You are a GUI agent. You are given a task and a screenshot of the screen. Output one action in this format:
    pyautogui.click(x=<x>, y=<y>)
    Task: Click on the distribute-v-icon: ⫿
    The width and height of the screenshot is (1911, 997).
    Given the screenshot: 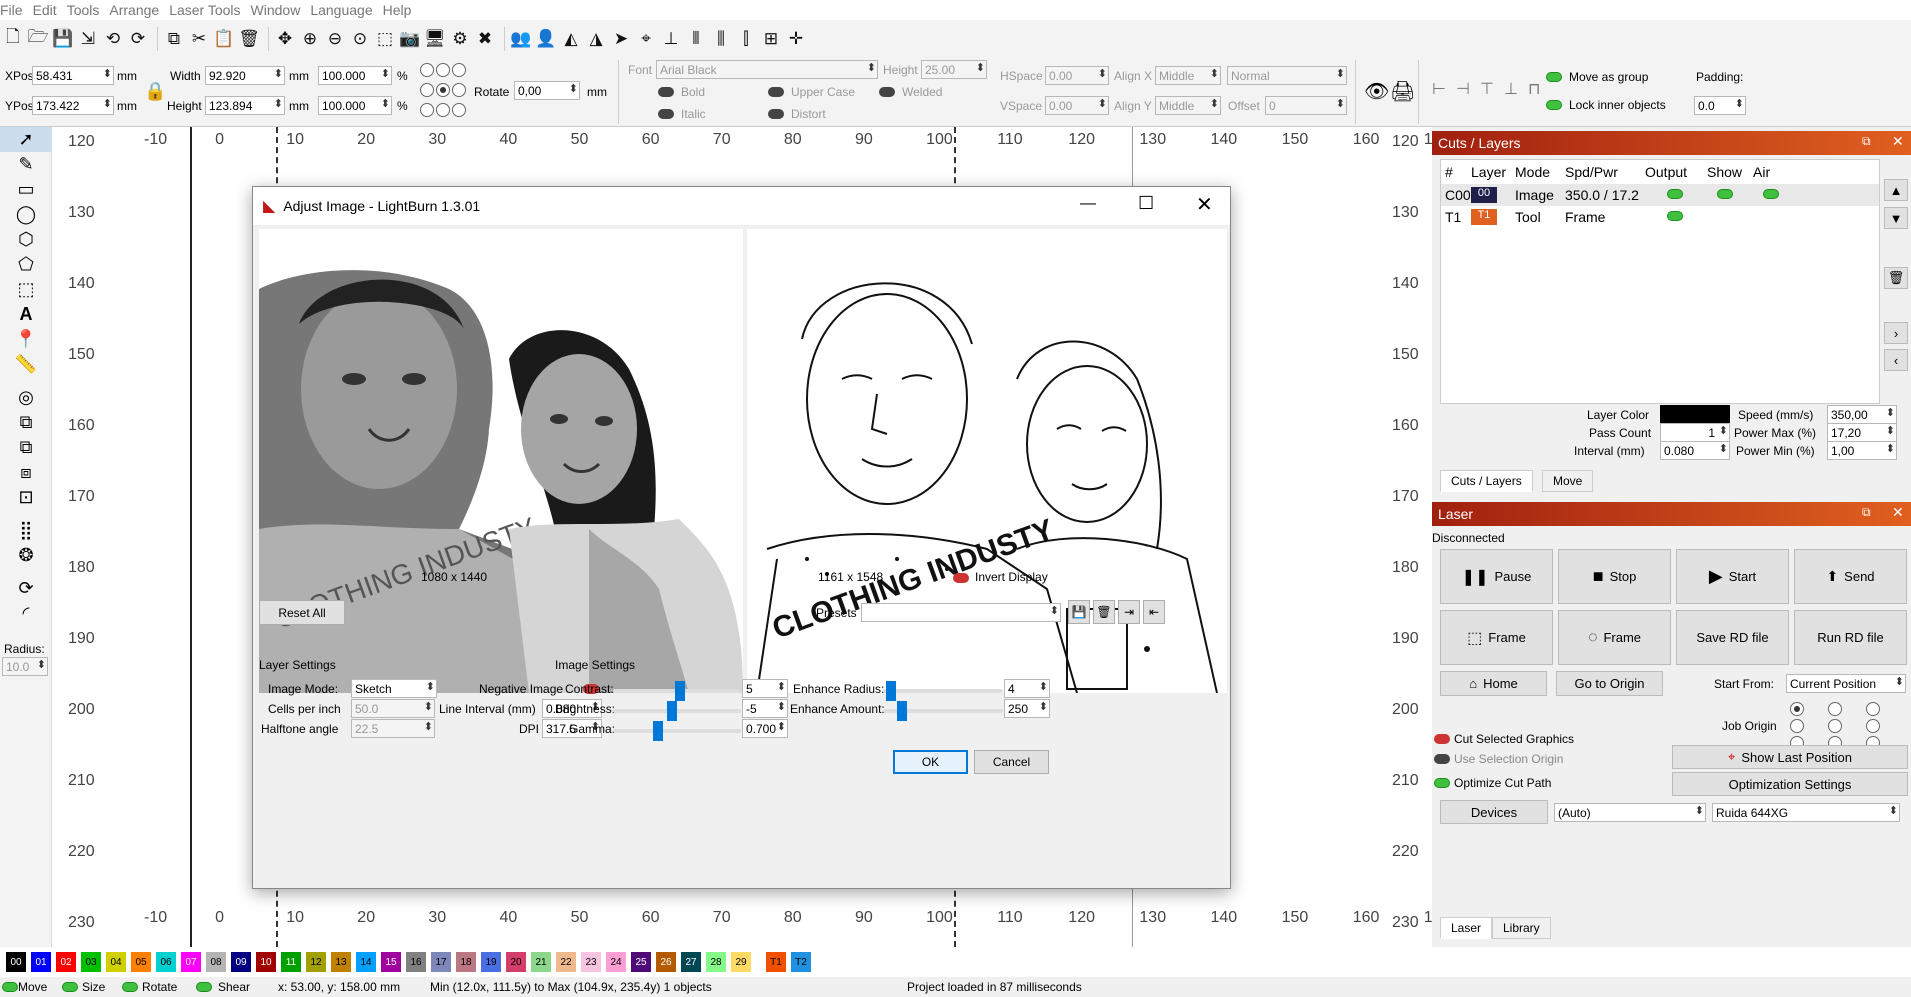 What is the action you would take?
    pyautogui.click(x=746, y=39)
    